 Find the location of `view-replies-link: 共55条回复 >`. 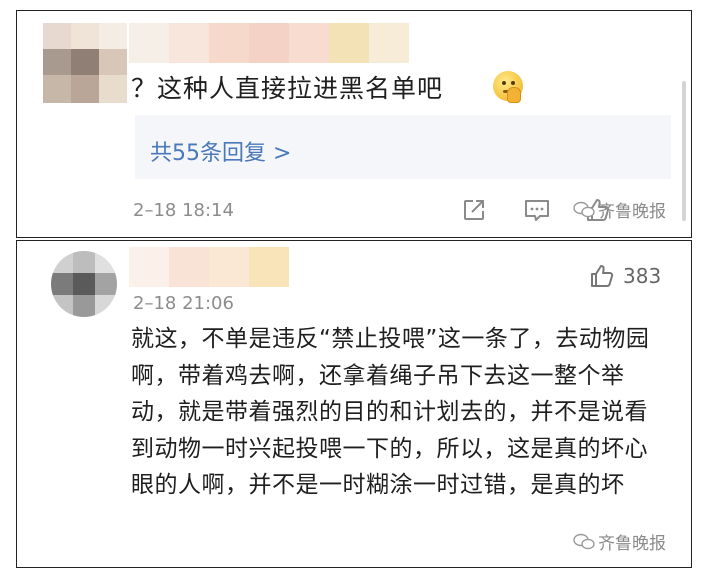

view-replies-link: 共55条回复 > is located at coordinates (220, 151).